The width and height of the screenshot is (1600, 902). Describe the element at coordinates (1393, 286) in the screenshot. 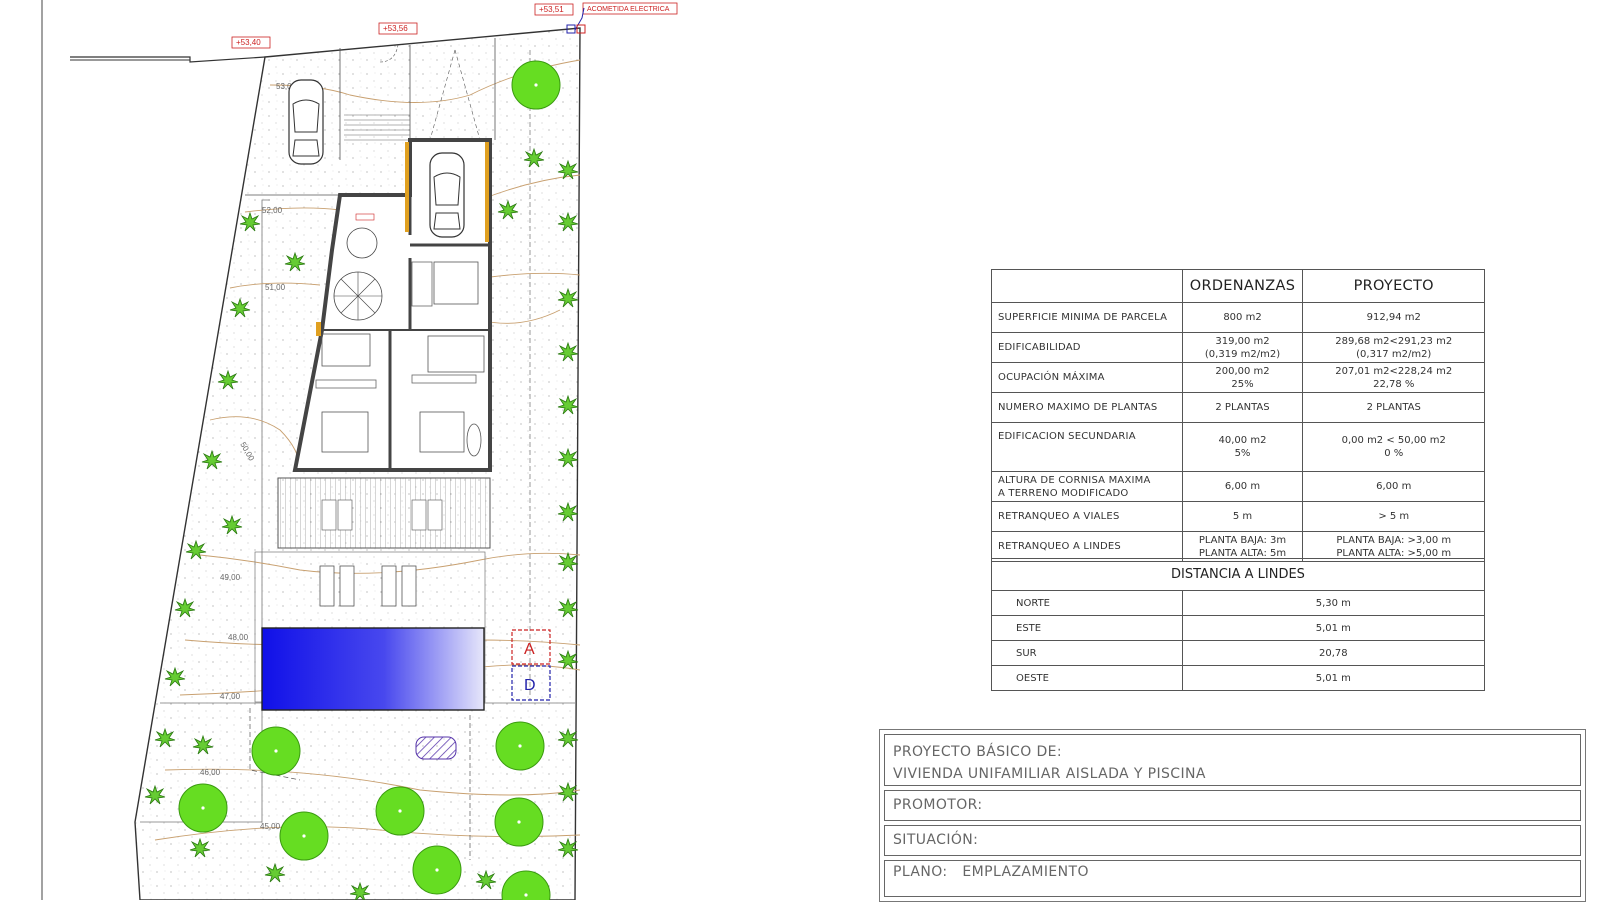

I see `header-proyecto: PROYECTO` at that location.